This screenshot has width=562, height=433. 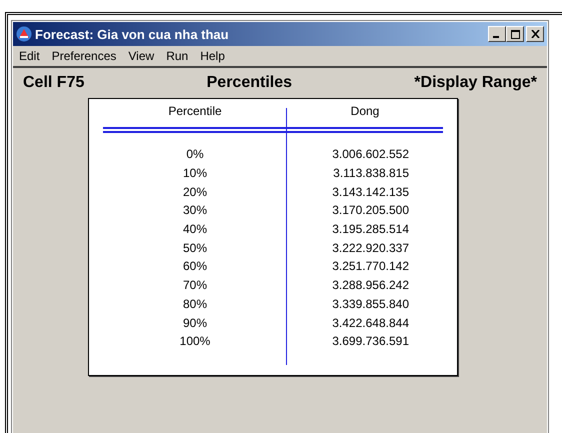 What do you see at coordinates (195, 247) in the screenshot?
I see `table-cell-text: 50%` at bounding box center [195, 247].